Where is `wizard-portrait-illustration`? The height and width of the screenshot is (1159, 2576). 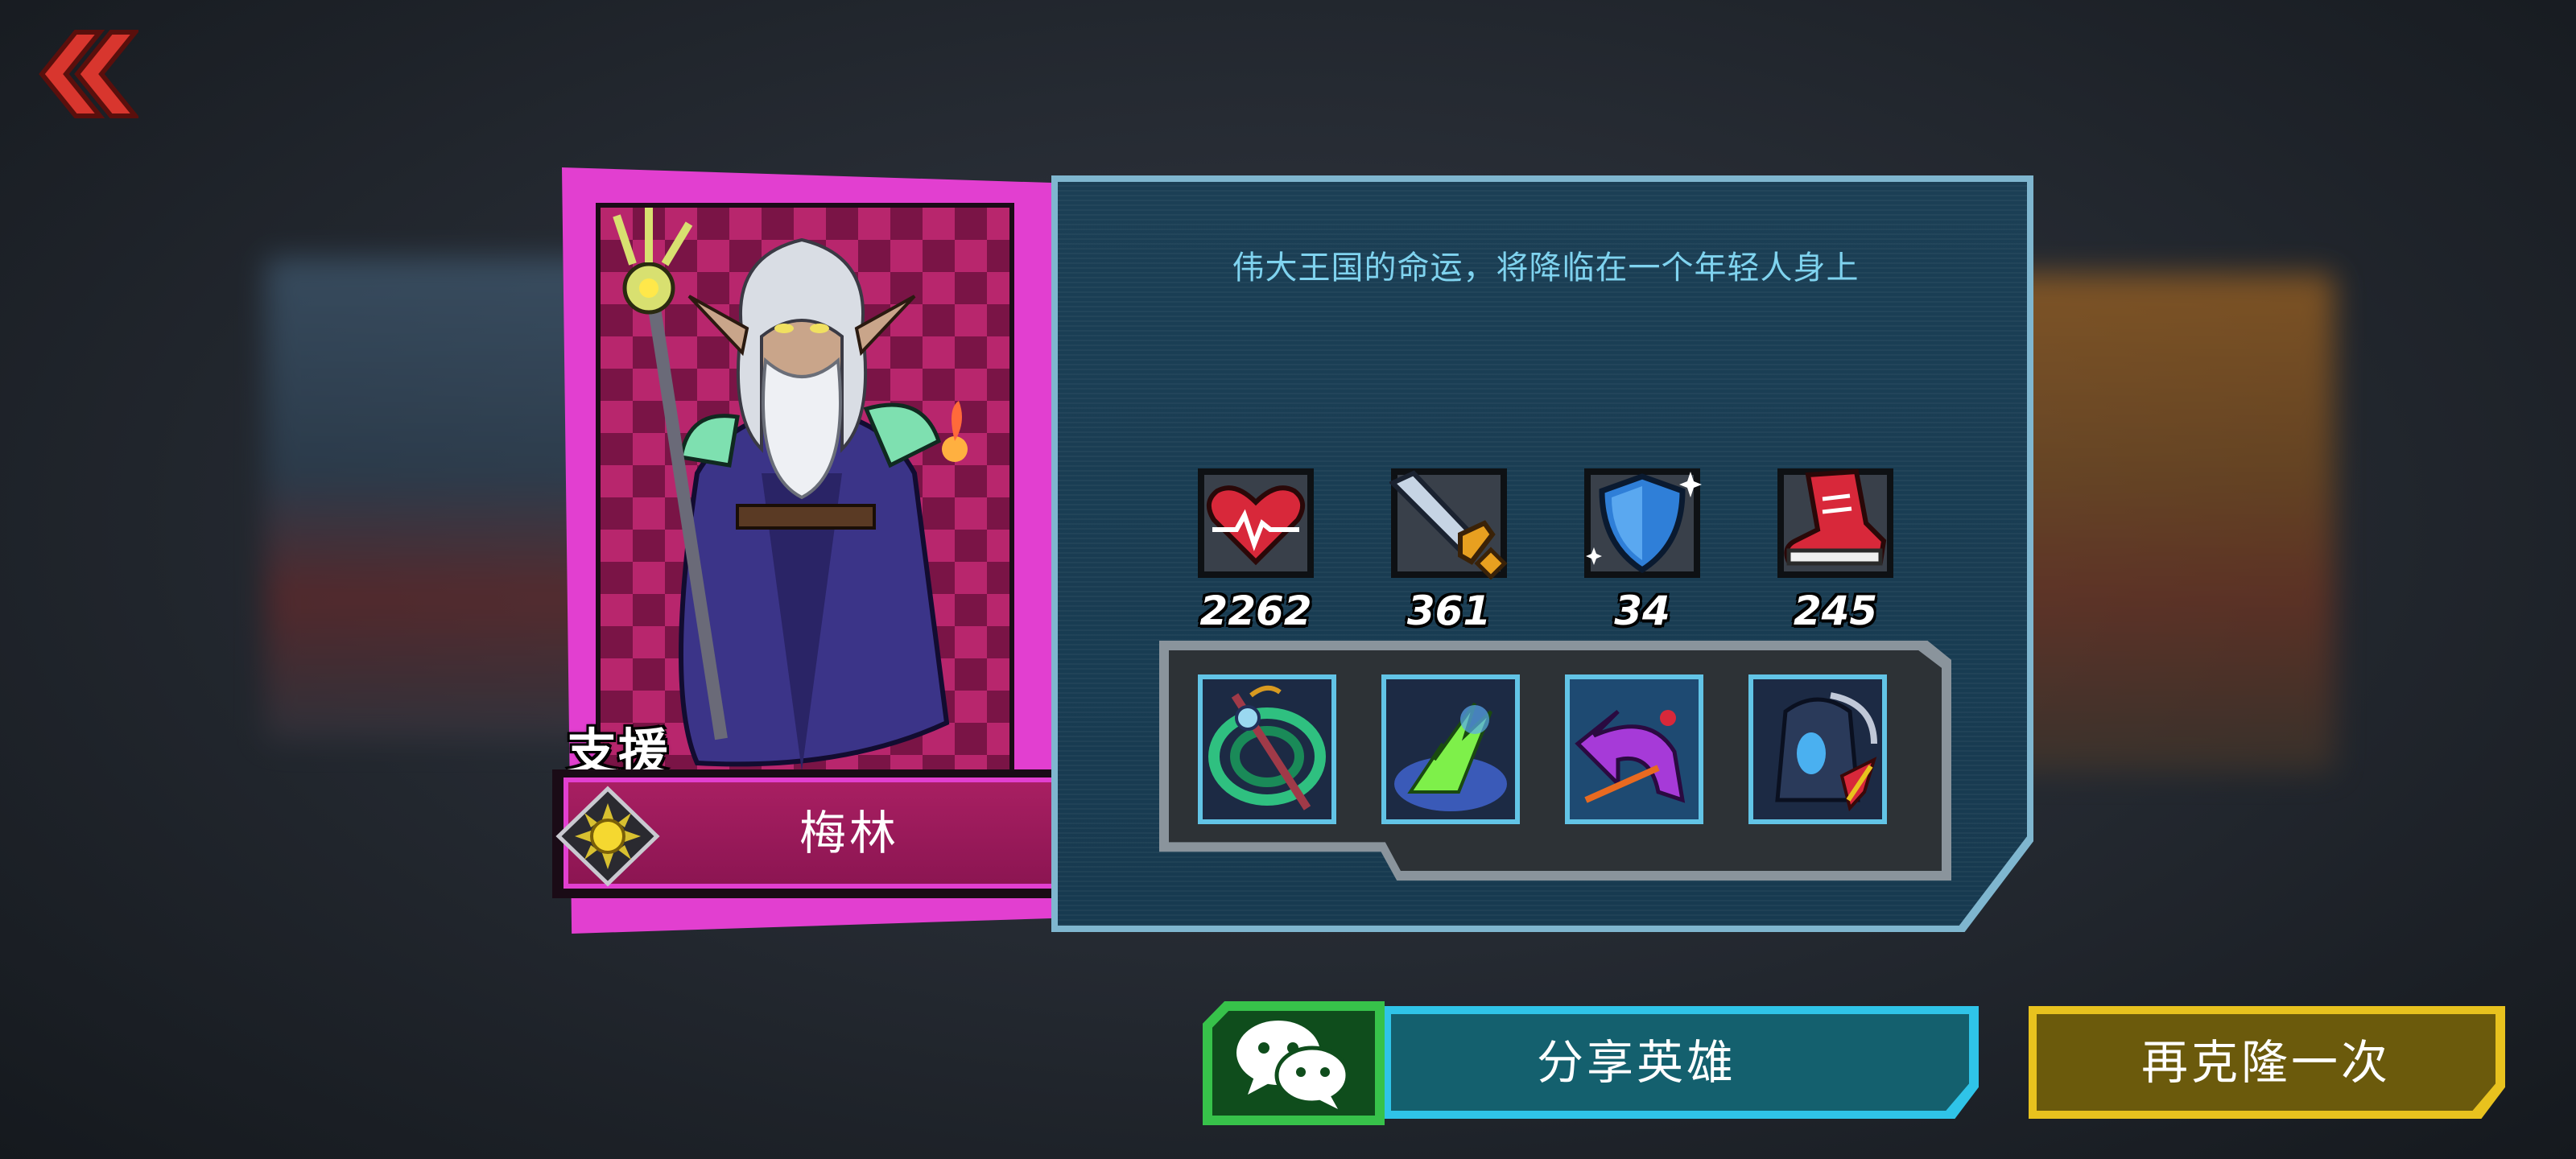 wizard-portrait-illustration is located at coordinates (790, 488).